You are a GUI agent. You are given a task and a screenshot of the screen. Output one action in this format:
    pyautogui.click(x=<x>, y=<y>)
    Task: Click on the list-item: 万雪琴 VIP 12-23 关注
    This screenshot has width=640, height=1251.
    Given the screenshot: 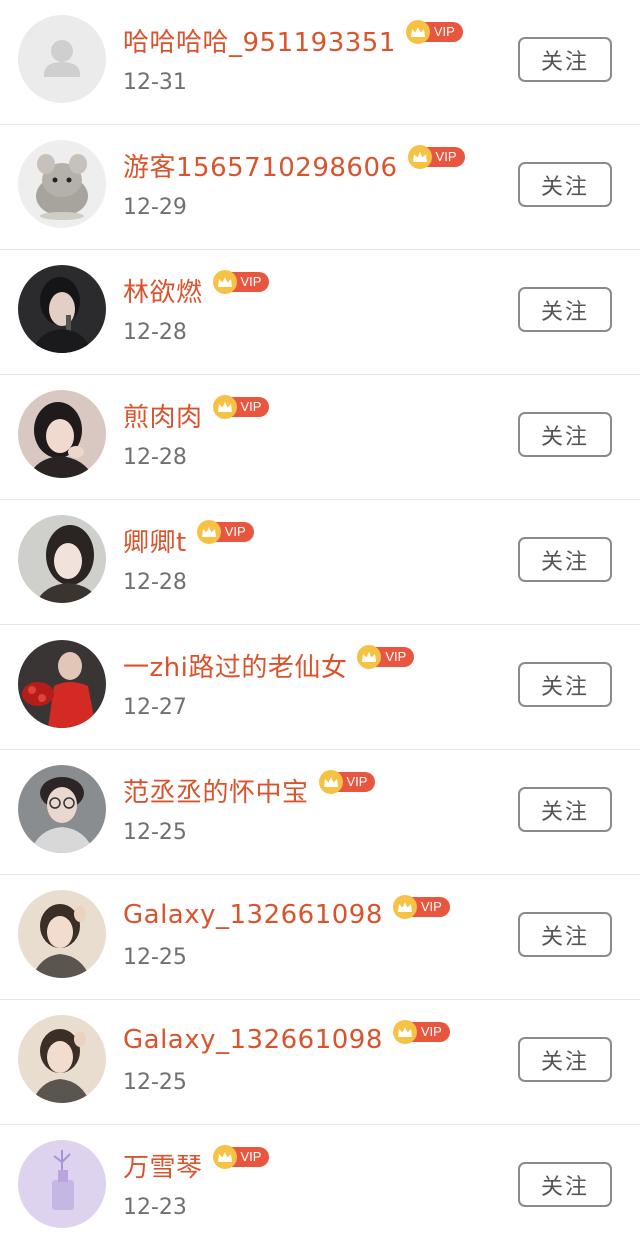 What is the action you would take?
    pyautogui.click(x=320, y=1187)
    